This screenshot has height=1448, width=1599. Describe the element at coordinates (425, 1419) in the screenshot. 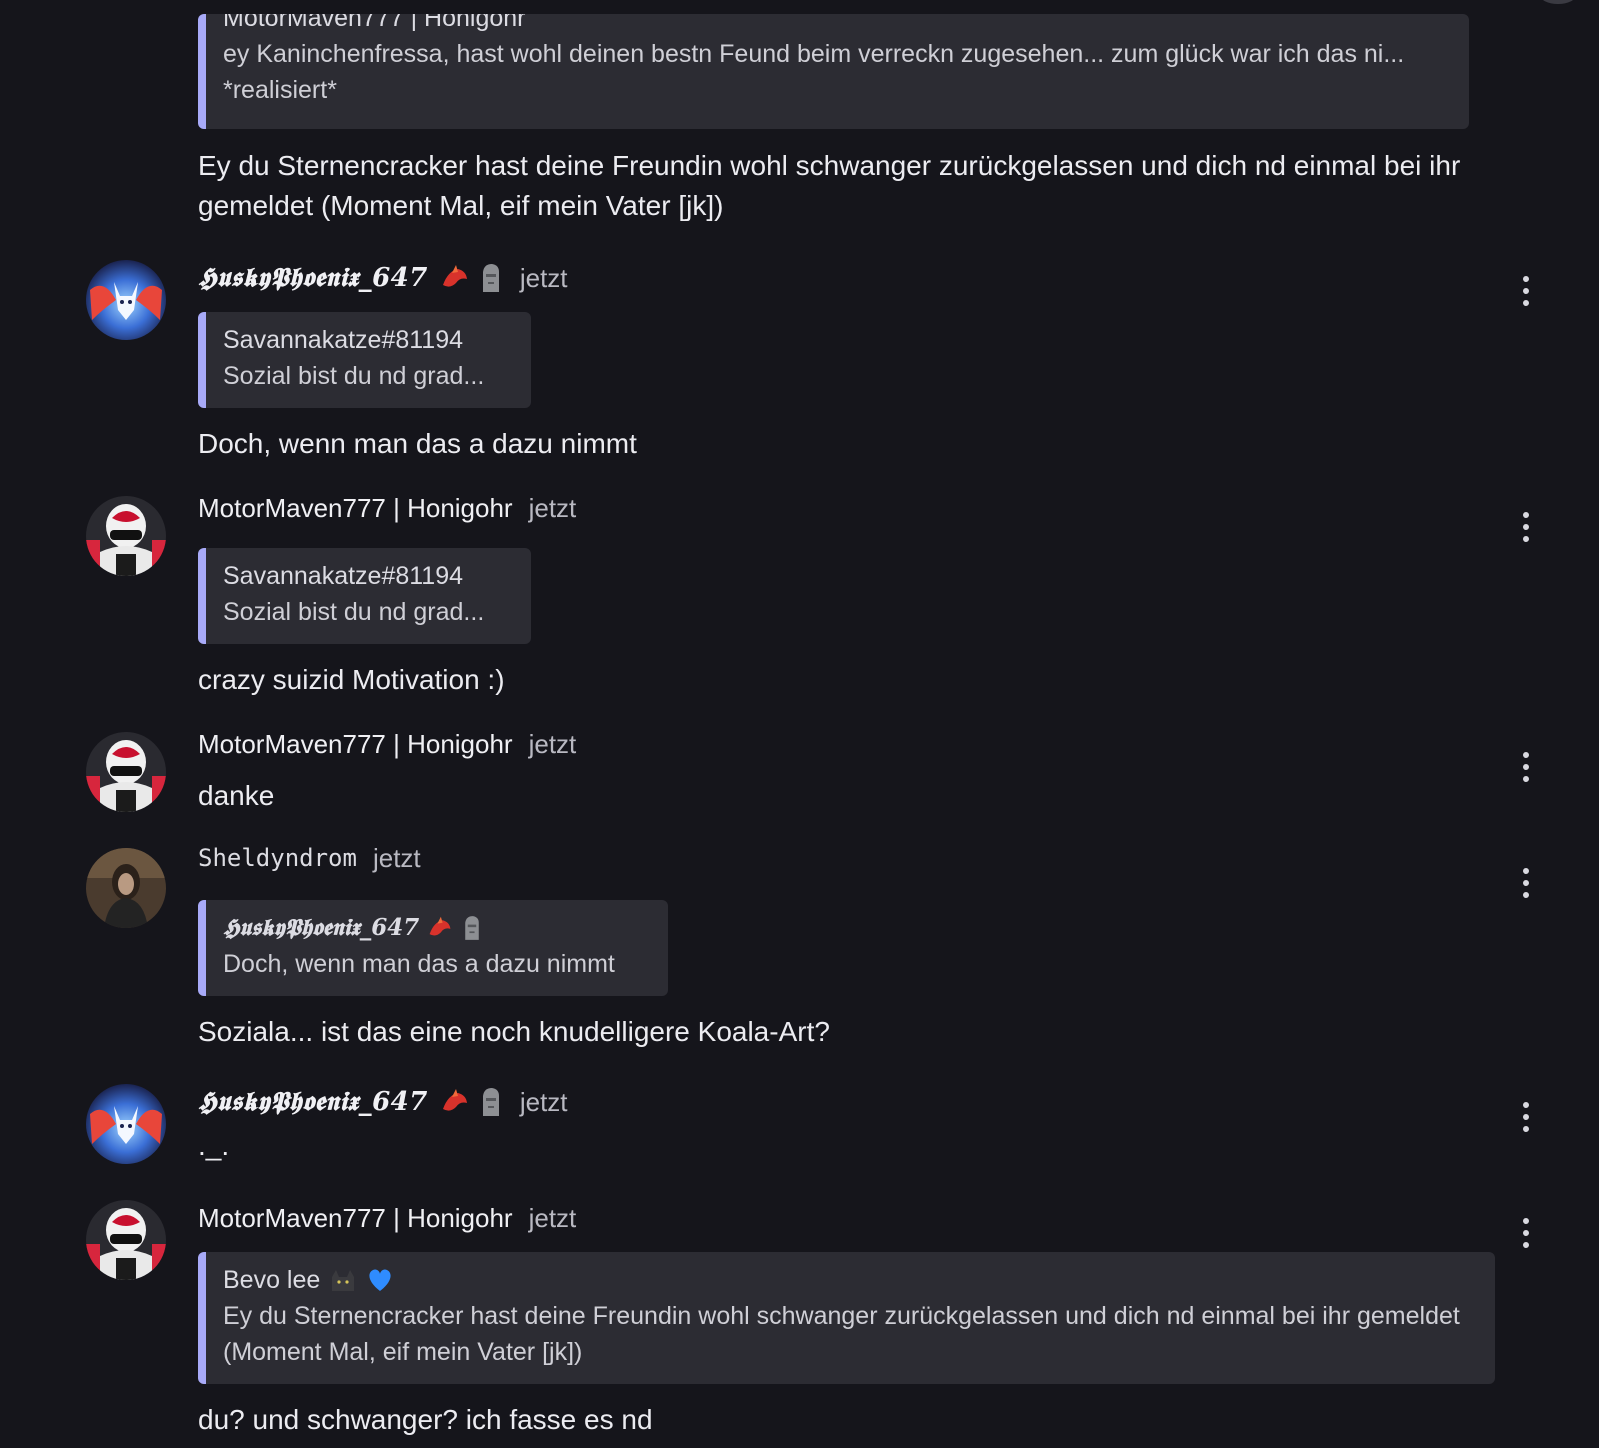

I see `message-text: du? und schwanger? ich fasse es nd` at that location.